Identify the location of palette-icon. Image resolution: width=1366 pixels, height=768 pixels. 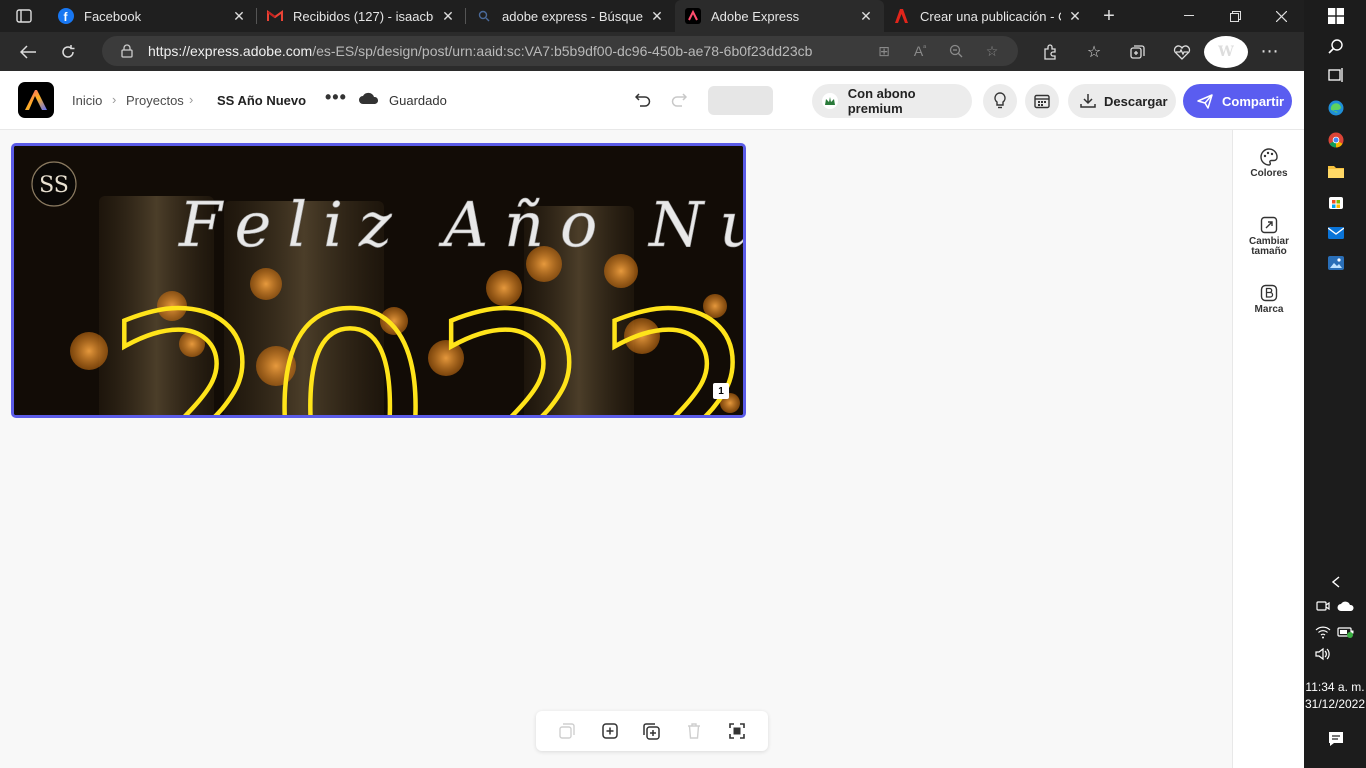
(1269, 157).